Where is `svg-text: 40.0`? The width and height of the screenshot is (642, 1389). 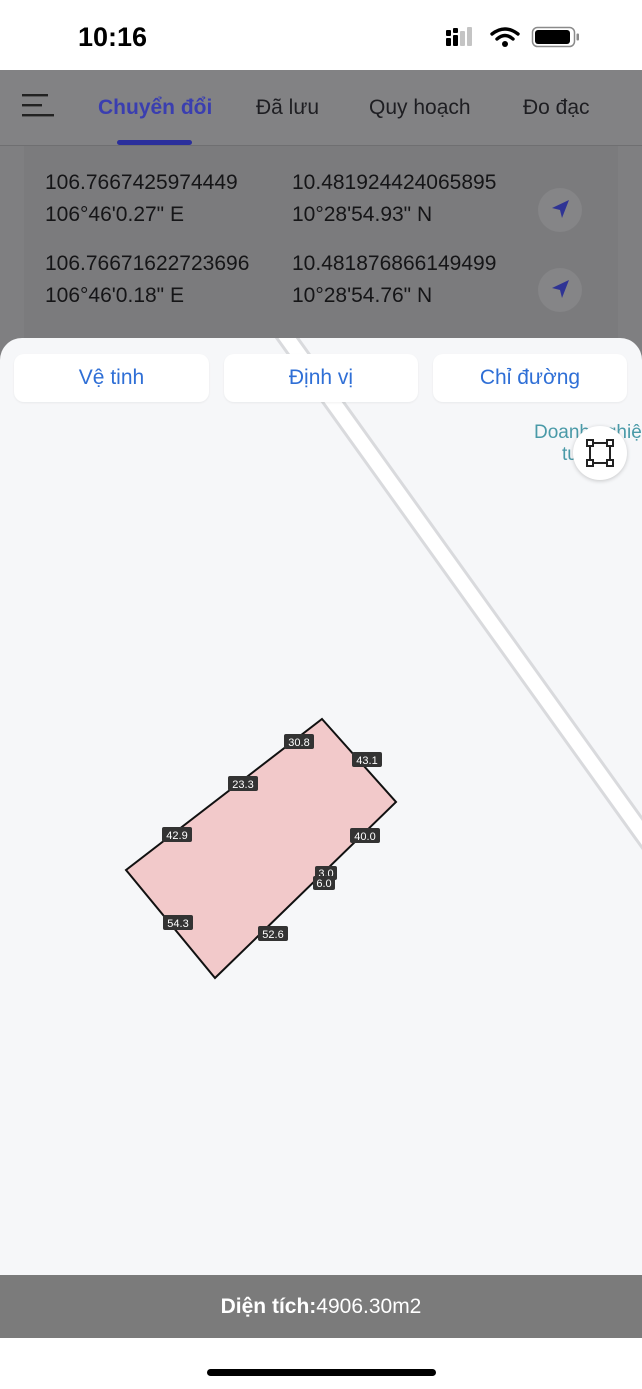 svg-text: 40.0 is located at coordinates (364, 837).